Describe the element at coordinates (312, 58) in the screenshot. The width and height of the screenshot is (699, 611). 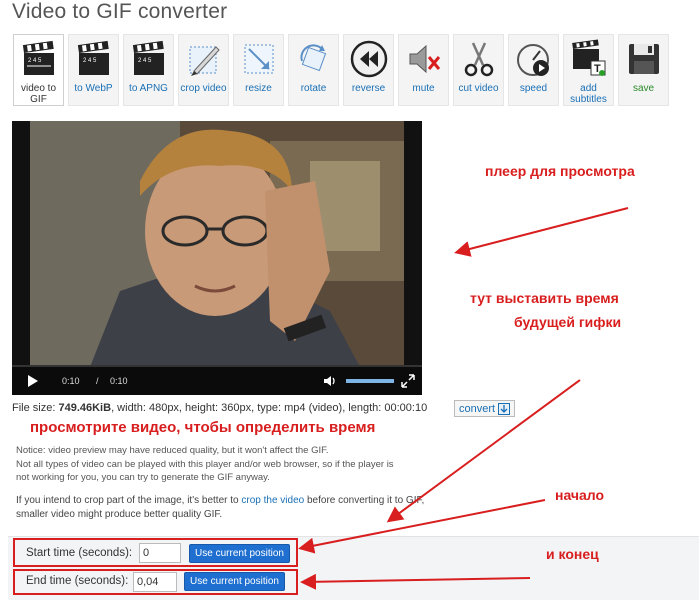
I see `rotate-icon` at that location.